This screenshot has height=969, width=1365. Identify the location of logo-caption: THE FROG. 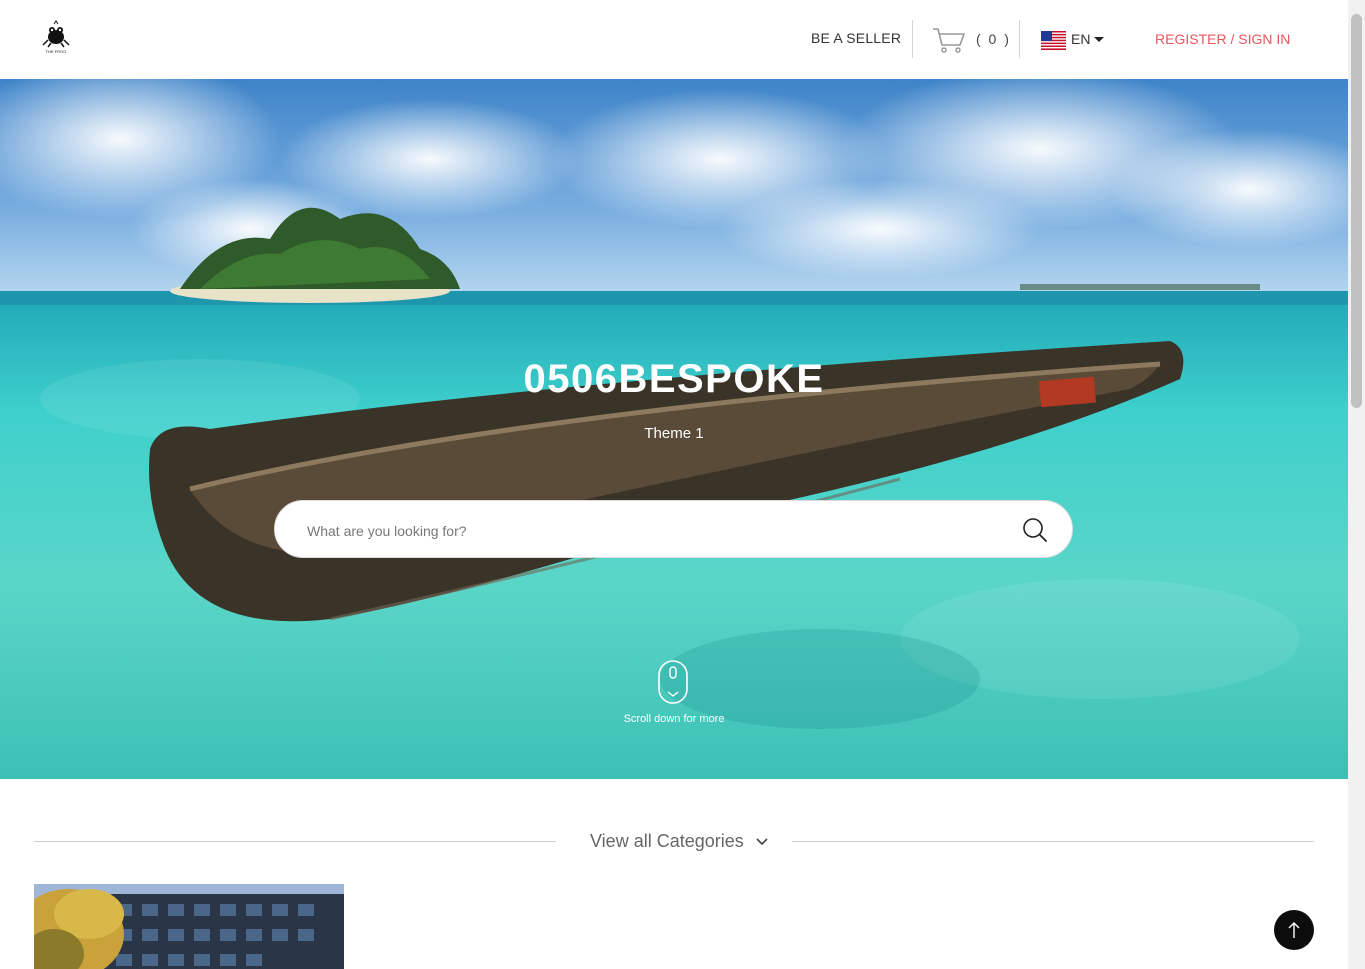
(56, 51).